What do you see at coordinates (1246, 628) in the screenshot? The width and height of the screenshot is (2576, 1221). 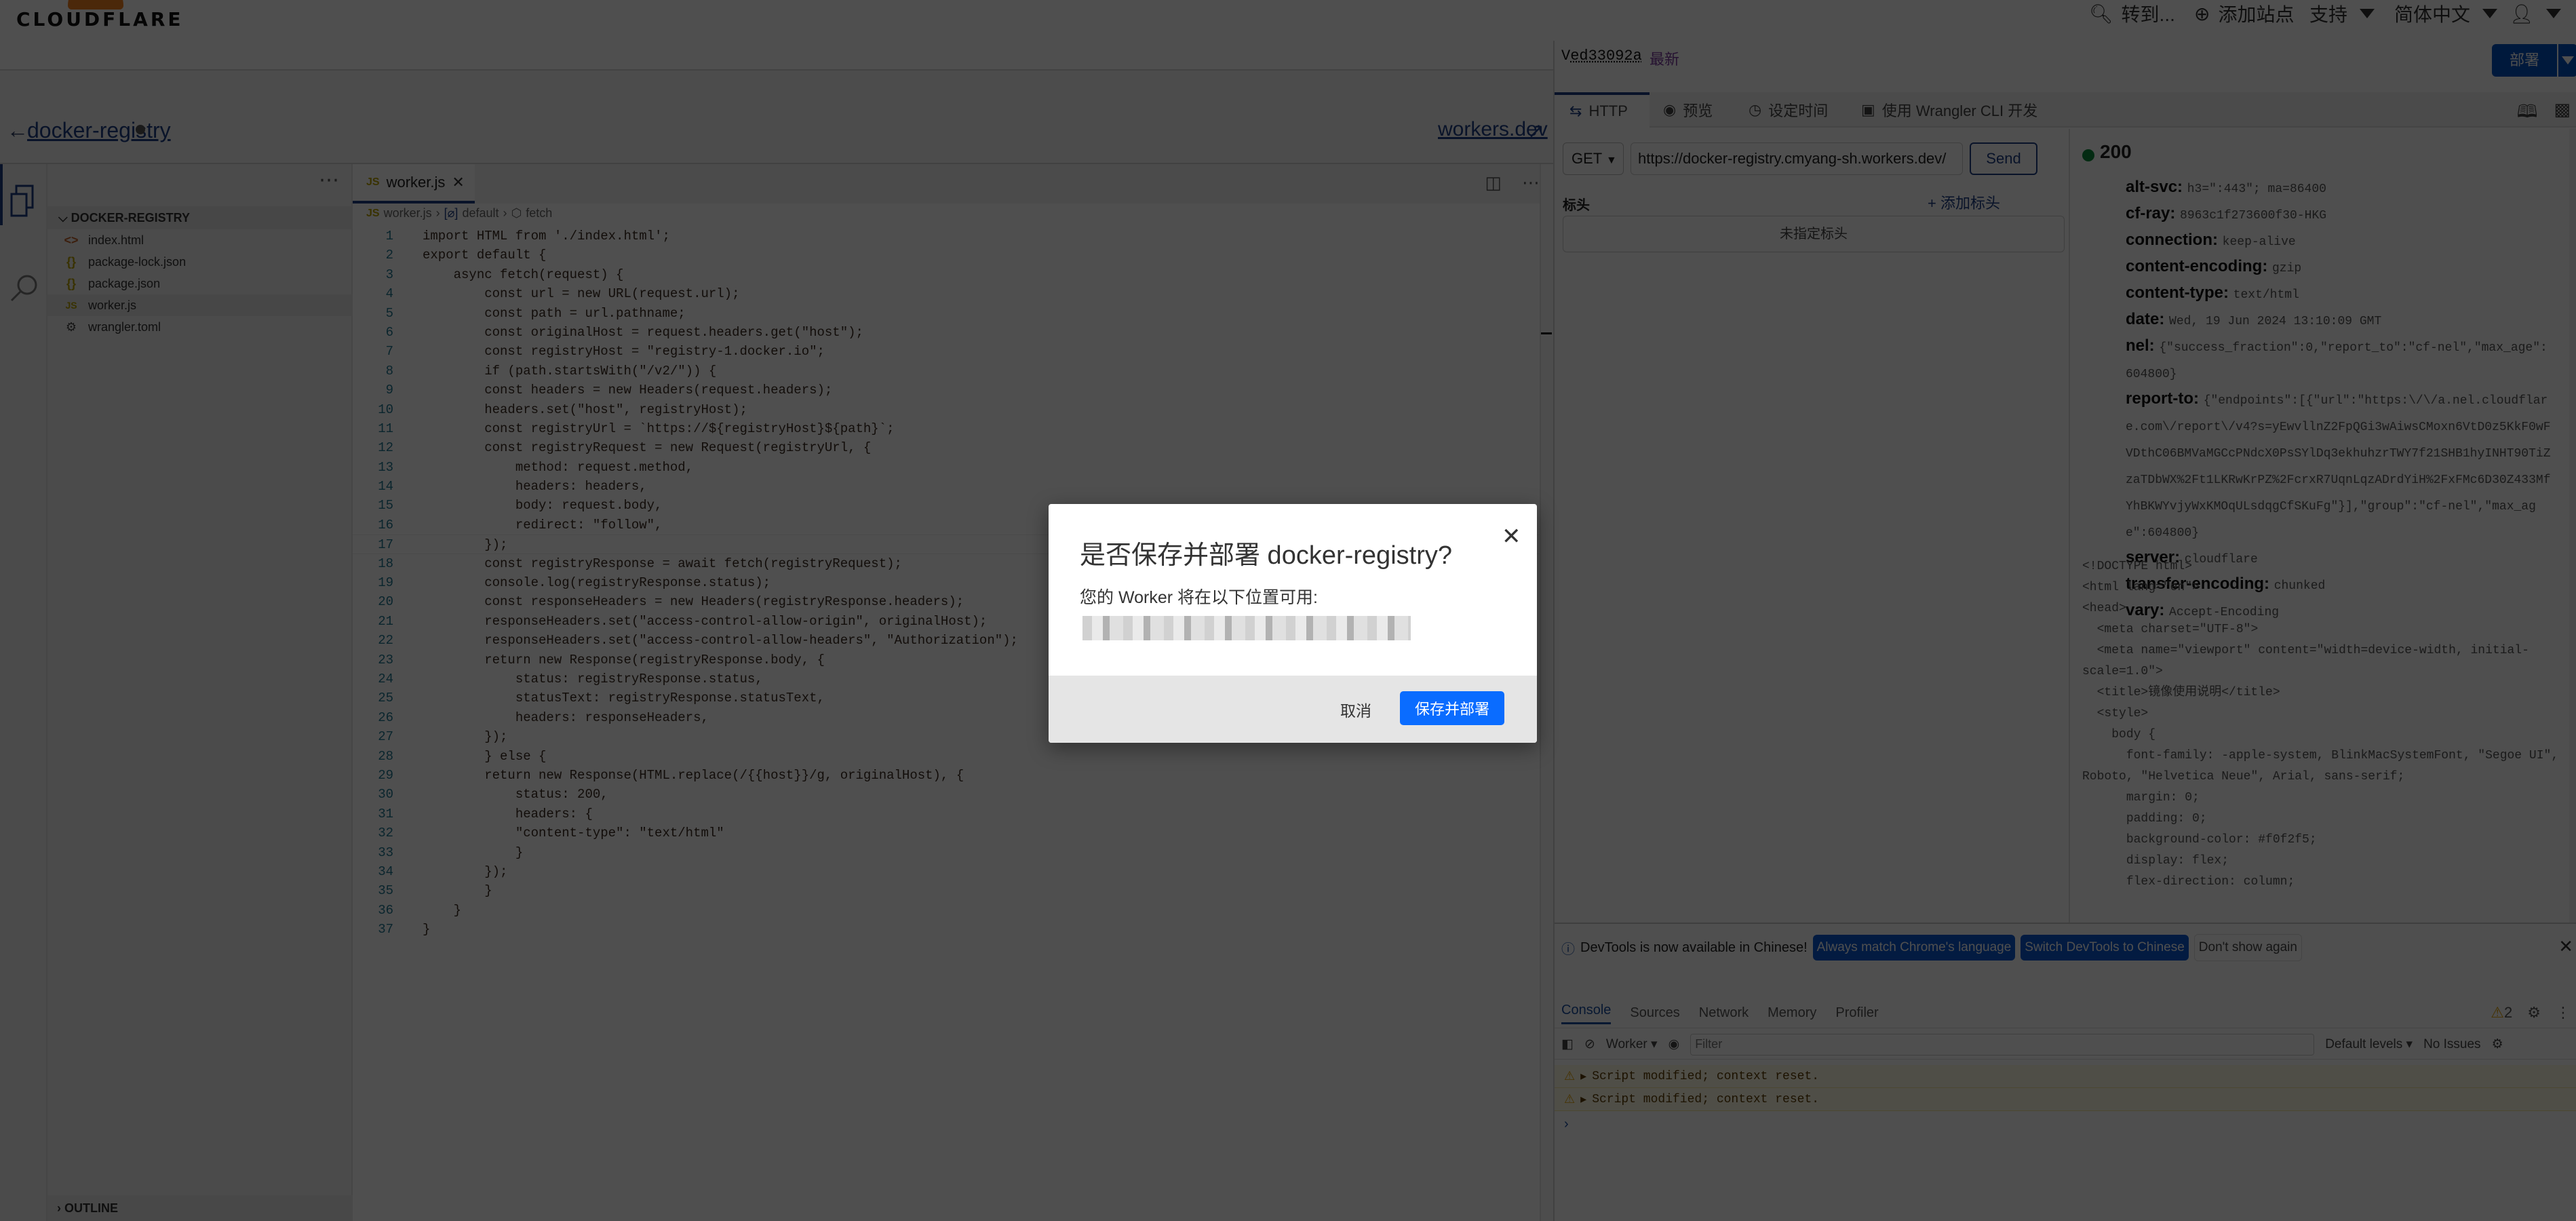 I see `redacted-worker-url` at bounding box center [1246, 628].